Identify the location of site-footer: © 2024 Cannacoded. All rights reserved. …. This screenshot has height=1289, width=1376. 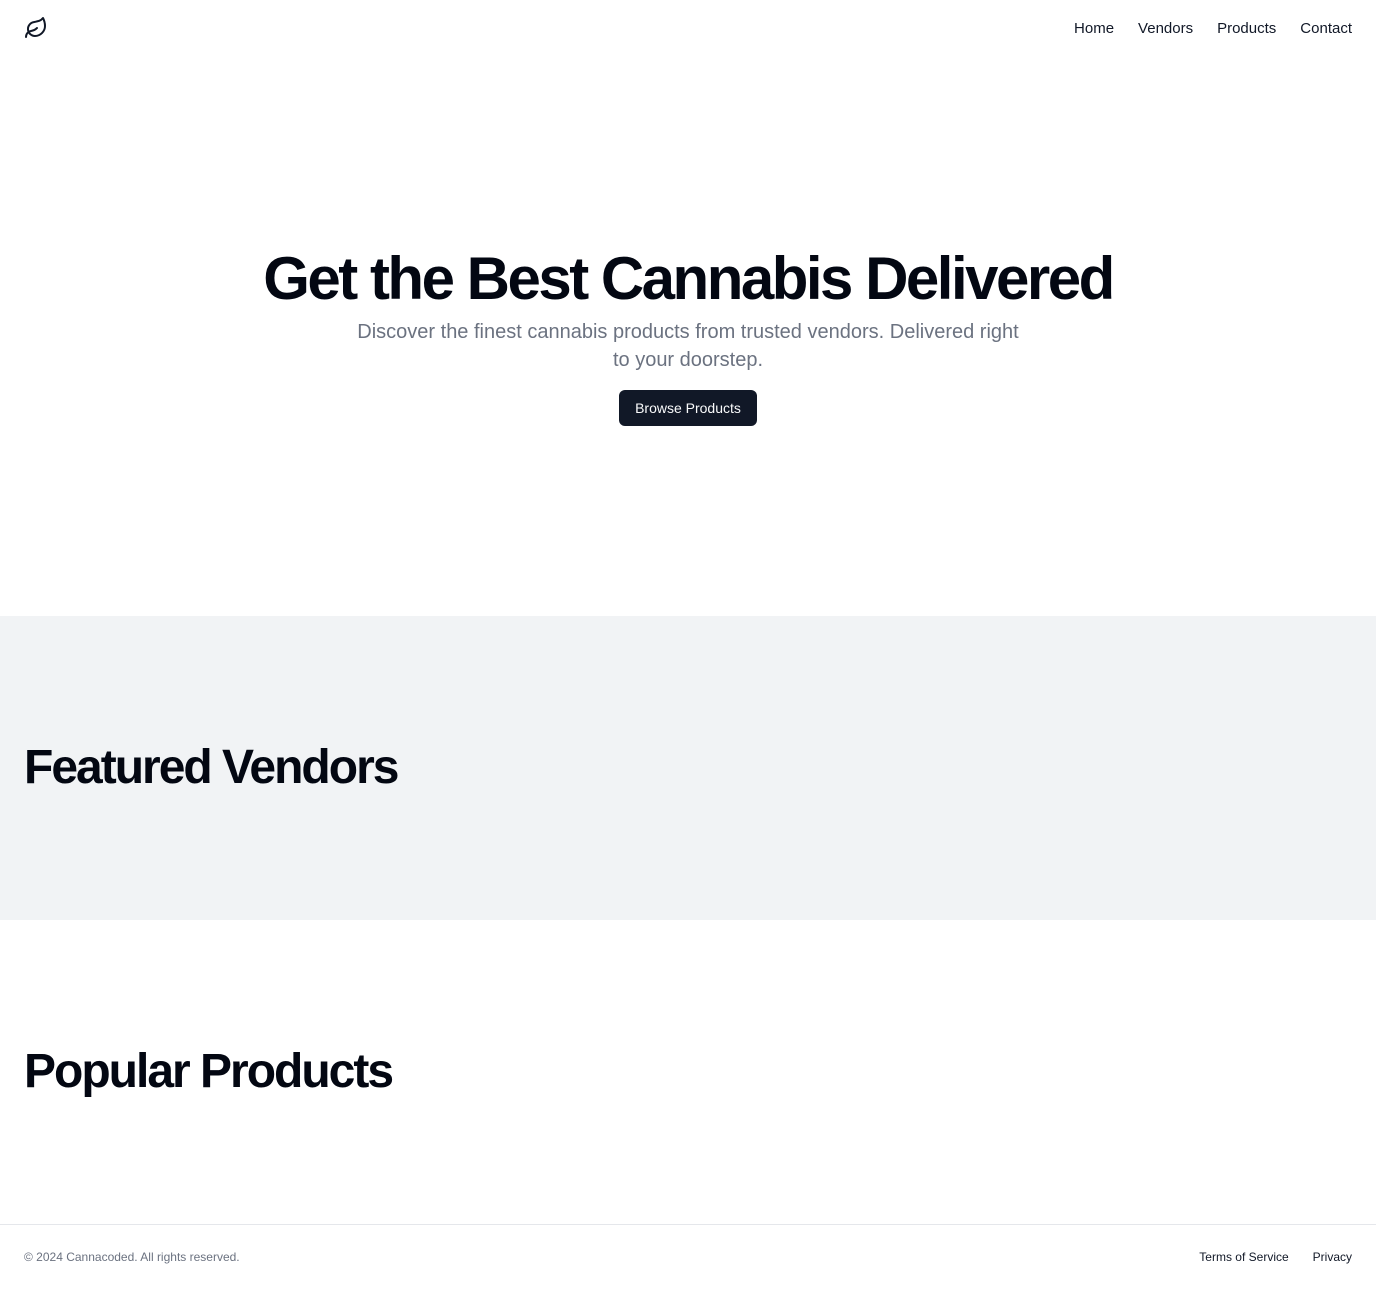
(688, 1256).